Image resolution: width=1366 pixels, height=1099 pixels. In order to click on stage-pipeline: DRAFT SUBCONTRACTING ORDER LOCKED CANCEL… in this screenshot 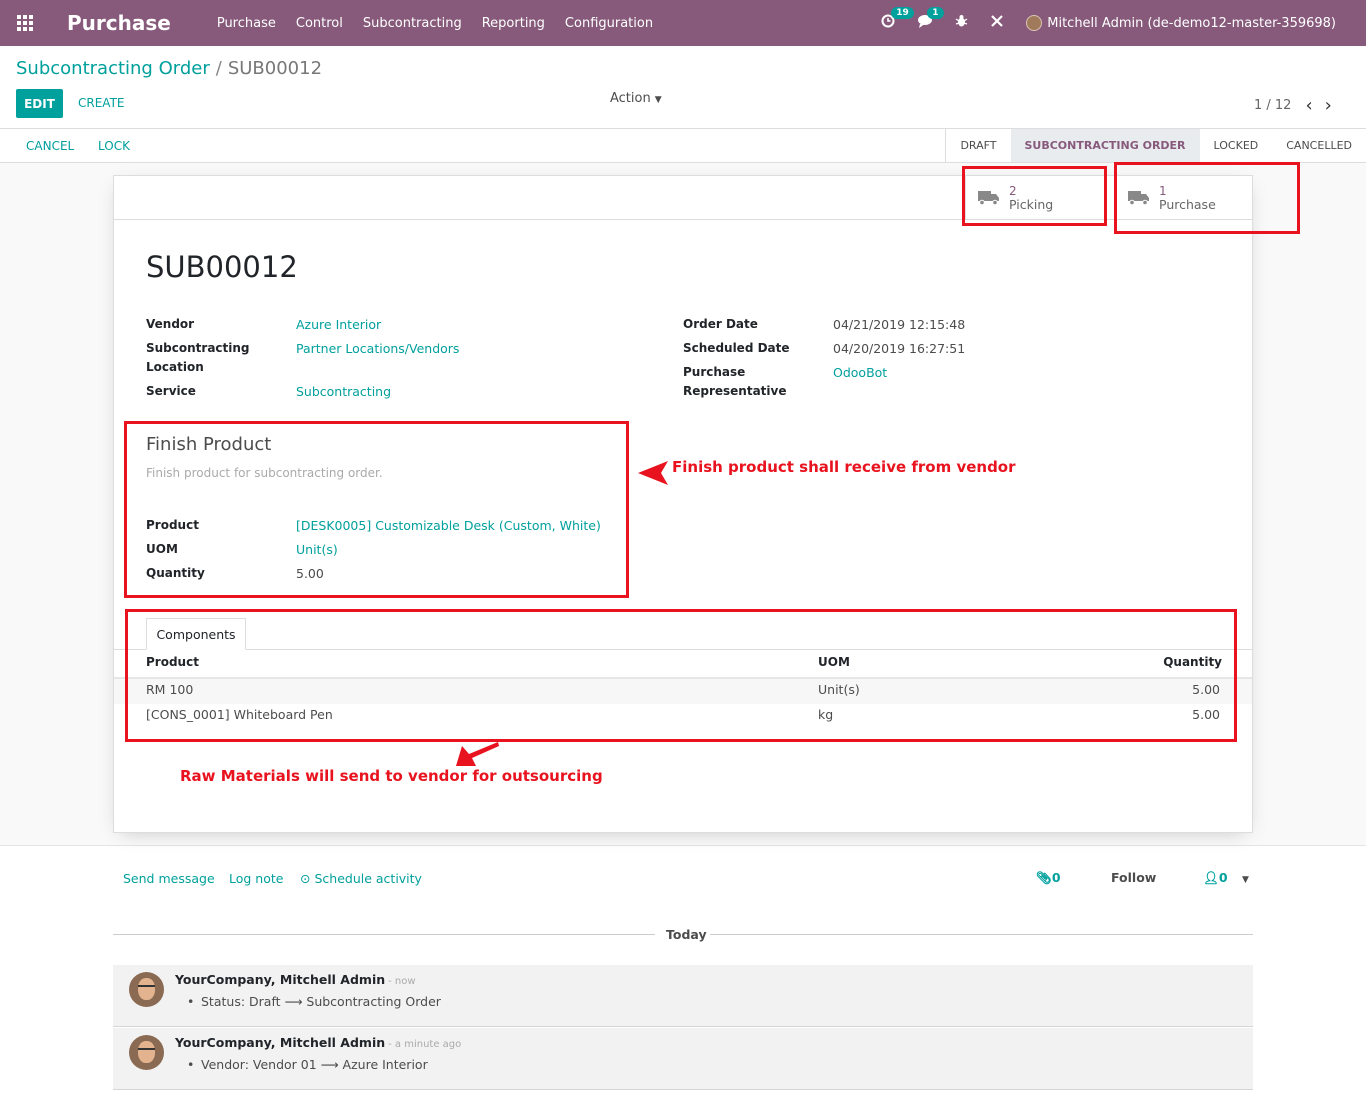, I will do `click(1155, 145)`.